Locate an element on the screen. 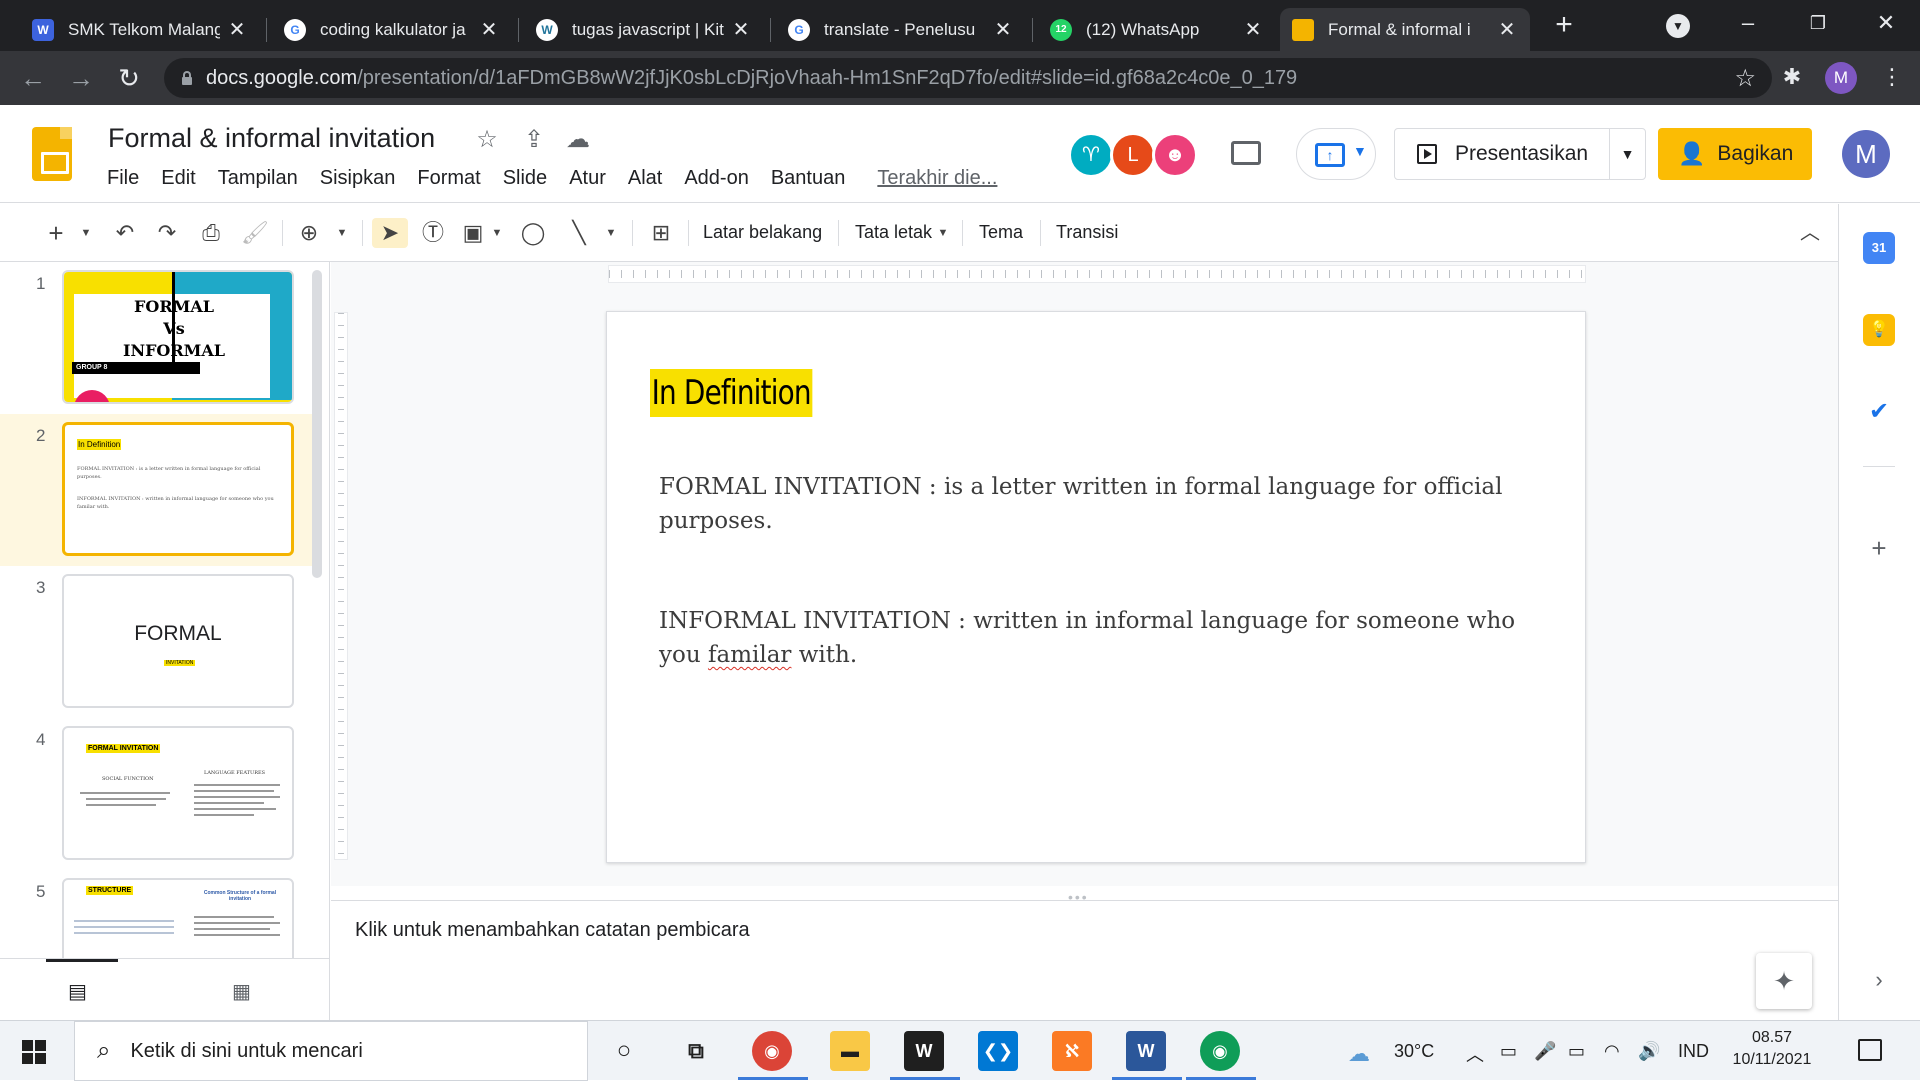 This screenshot has height=1081, width=1920. chrome-icon: ◉ is located at coordinates (1220, 1051).